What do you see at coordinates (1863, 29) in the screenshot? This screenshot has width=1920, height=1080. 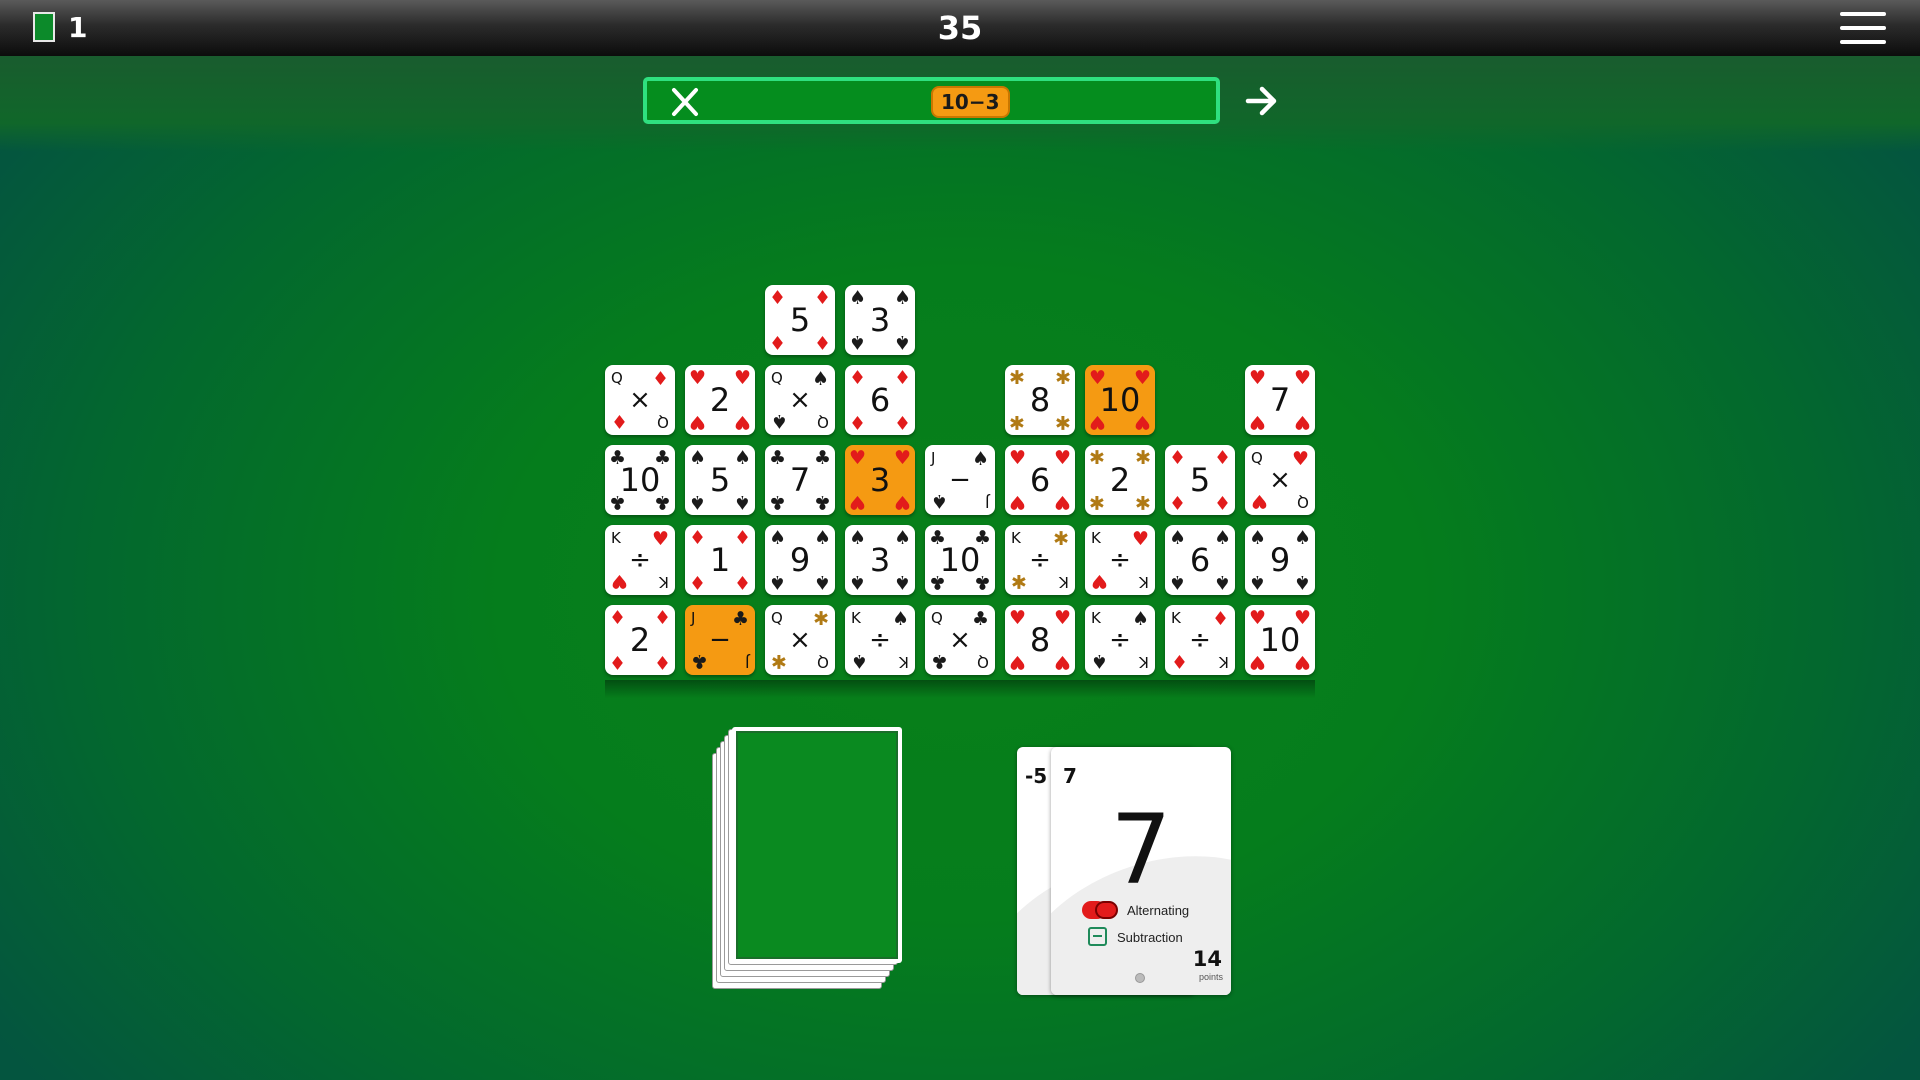 I see `hamburger-menu-icon` at bounding box center [1863, 29].